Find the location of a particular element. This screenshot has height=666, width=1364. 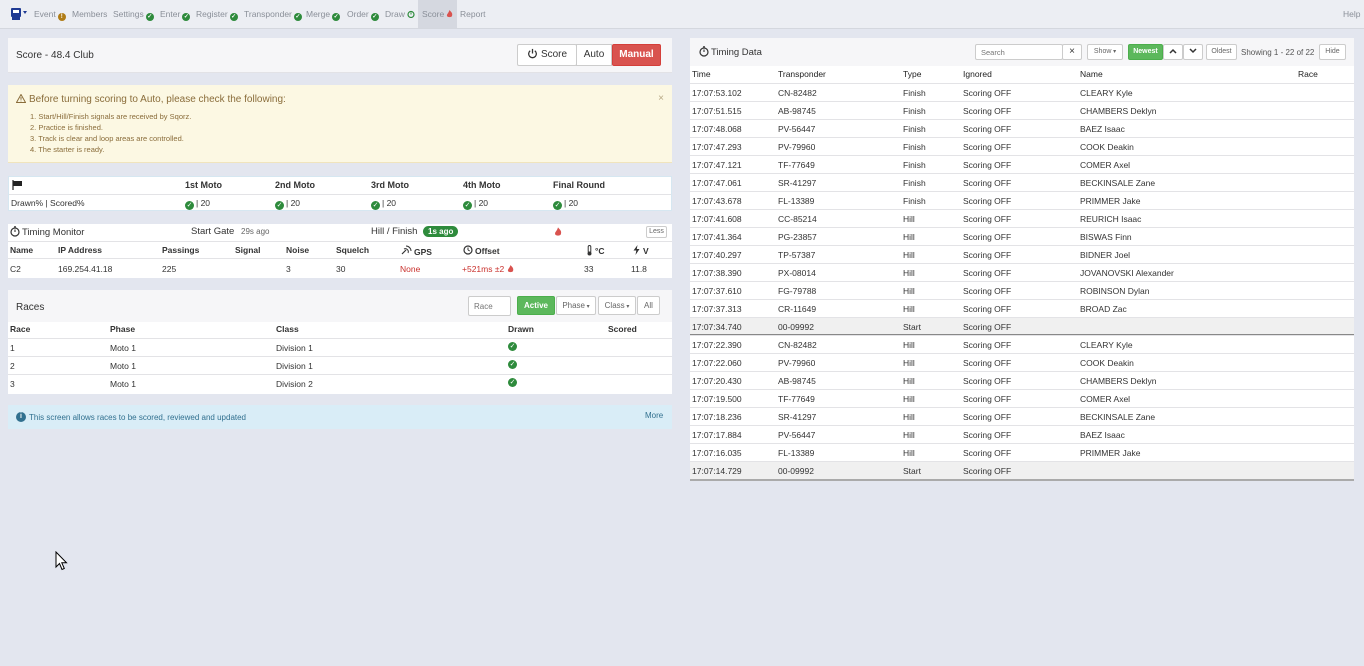

timing-cell-time: 17:07:19.500 is located at coordinates (717, 399).